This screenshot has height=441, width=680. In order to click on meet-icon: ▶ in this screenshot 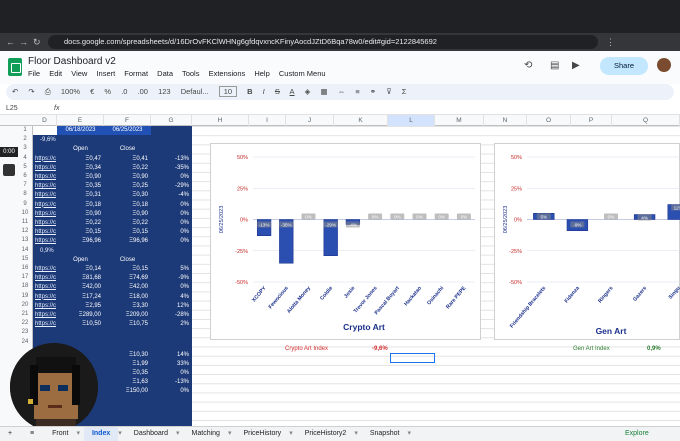, I will do `click(576, 65)`.